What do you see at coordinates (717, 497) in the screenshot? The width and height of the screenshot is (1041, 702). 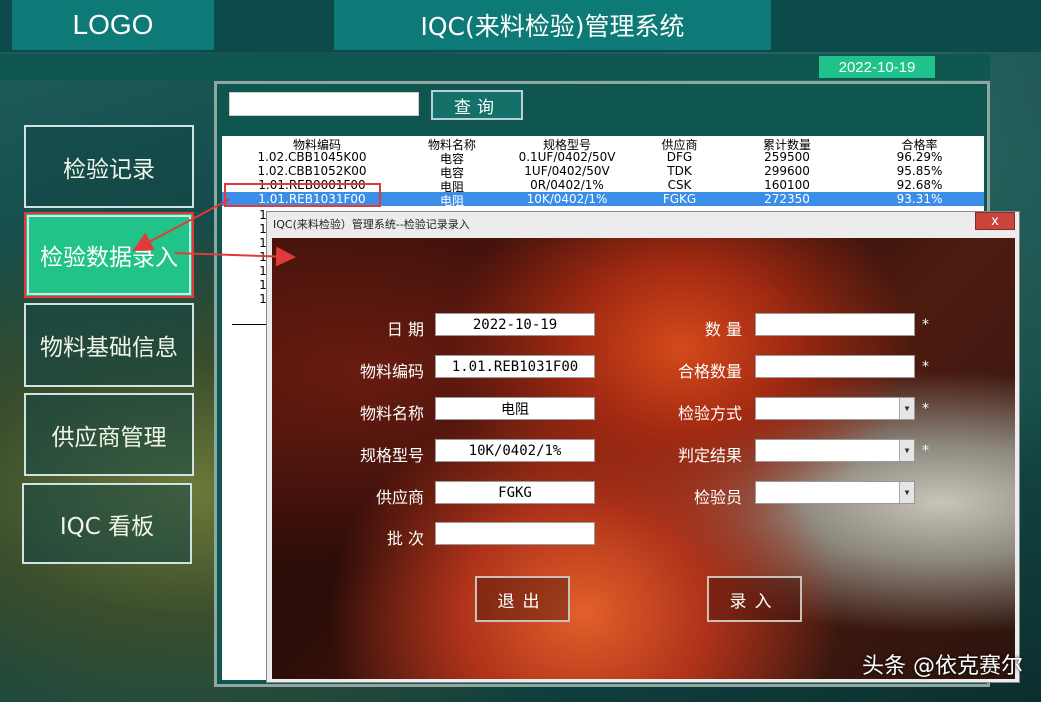 I see `label-inspector: 检验员` at bounding box center [717, 497].